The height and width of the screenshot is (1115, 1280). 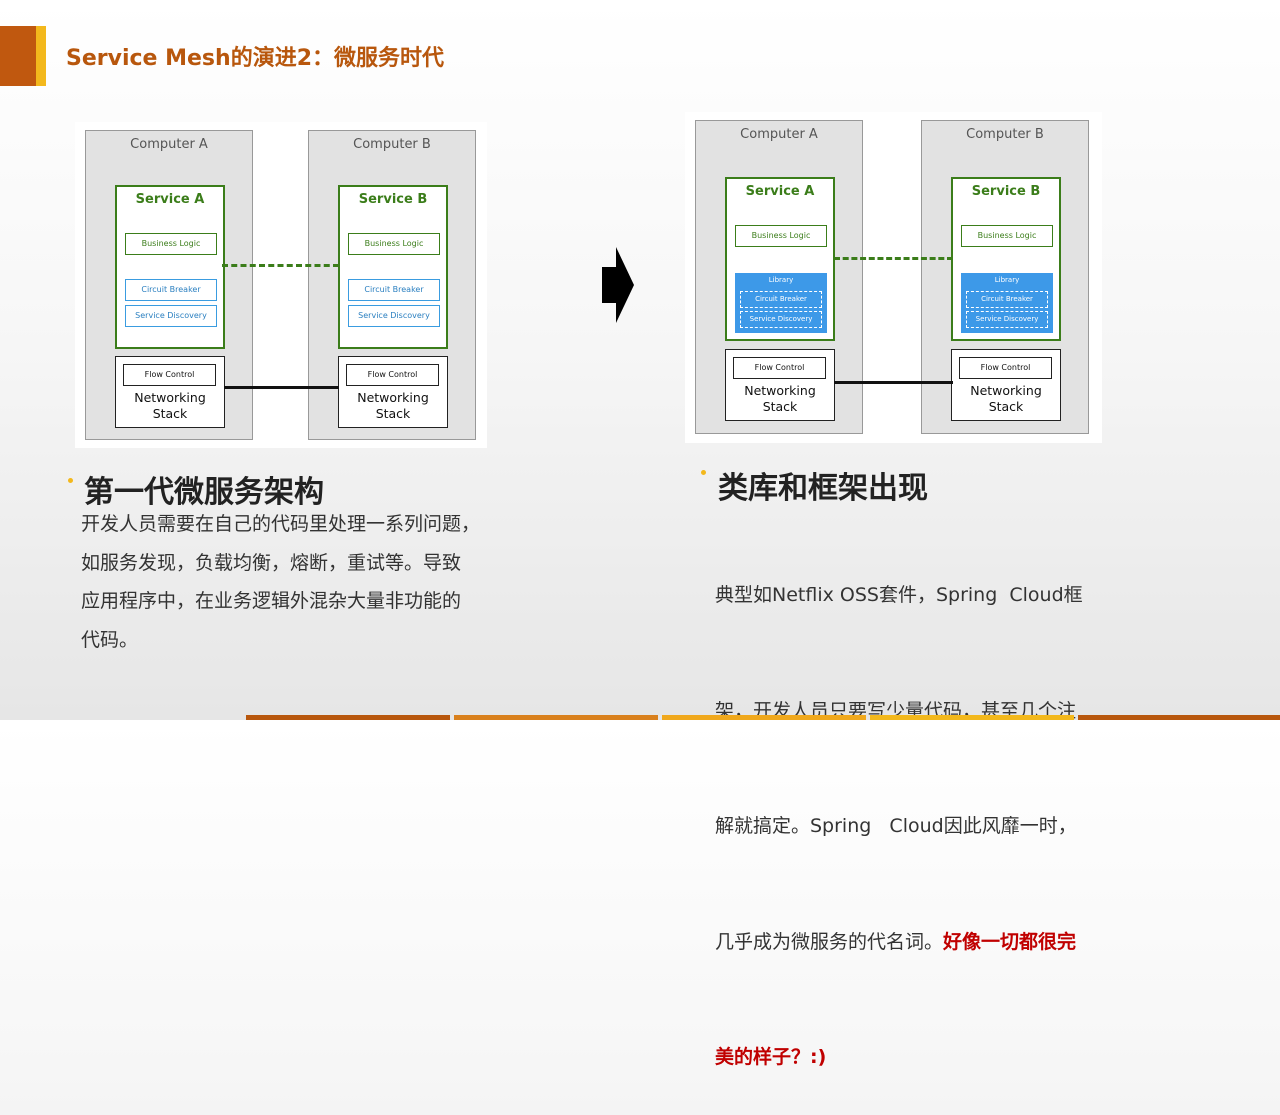 I want to click on highlight-text: 好像一切都很完, so click(x=1010, y=941).